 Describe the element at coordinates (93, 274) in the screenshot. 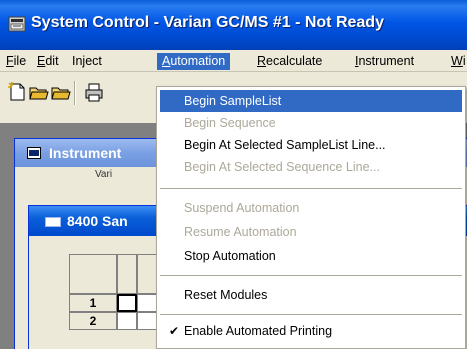

I see `grid-corner` at that location.